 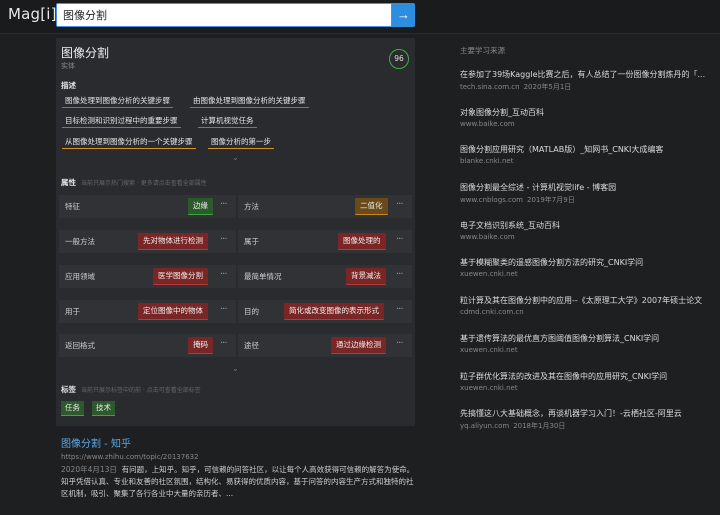 What do you see at coordinates (371, 206) in the screenshot?
I see `property-value: 二值化` at bounding box center [371, 206].